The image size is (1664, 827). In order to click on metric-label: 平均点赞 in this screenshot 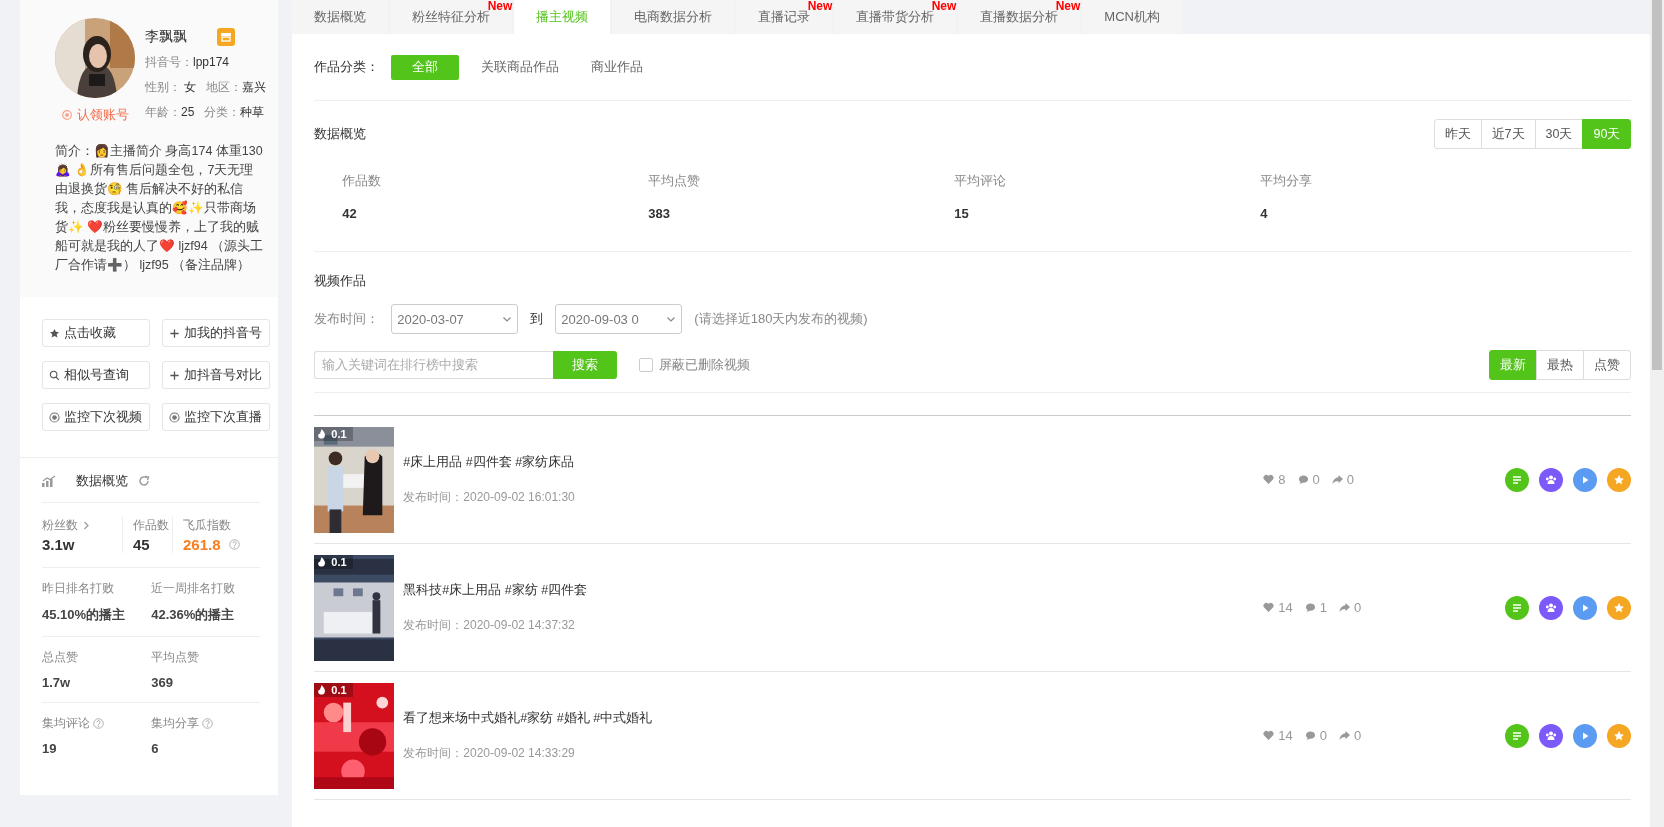, I will do `click(675, 181)`.